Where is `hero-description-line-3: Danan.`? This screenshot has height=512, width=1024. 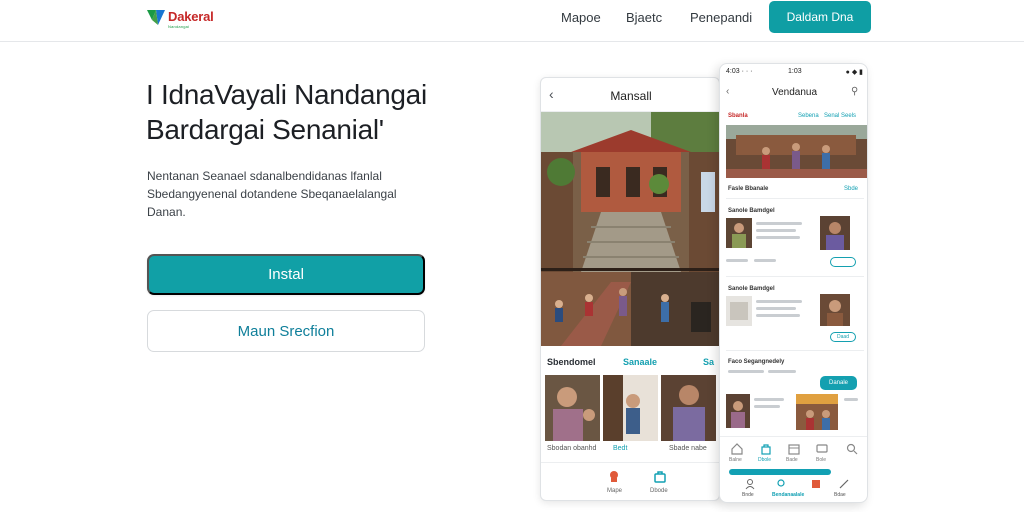
hero-description-line-3: Danan. is located at coordinates (166, 212).